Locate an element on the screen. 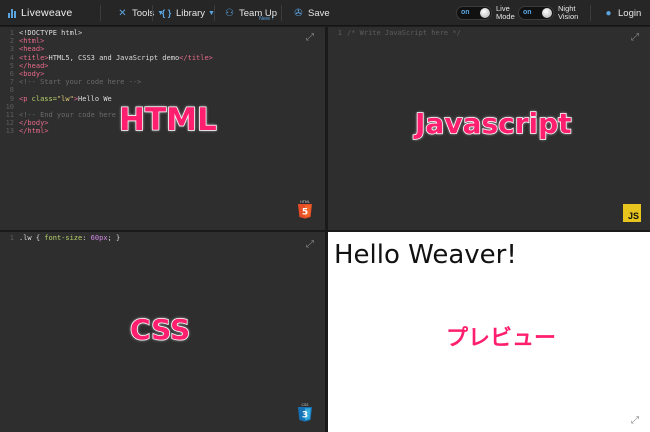  code-token: <html> is located at coordinates (32, 41).